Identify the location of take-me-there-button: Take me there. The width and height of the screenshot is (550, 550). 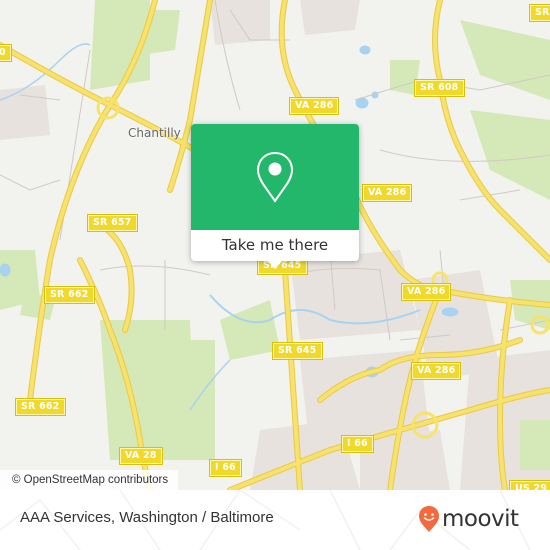
(275, 245).